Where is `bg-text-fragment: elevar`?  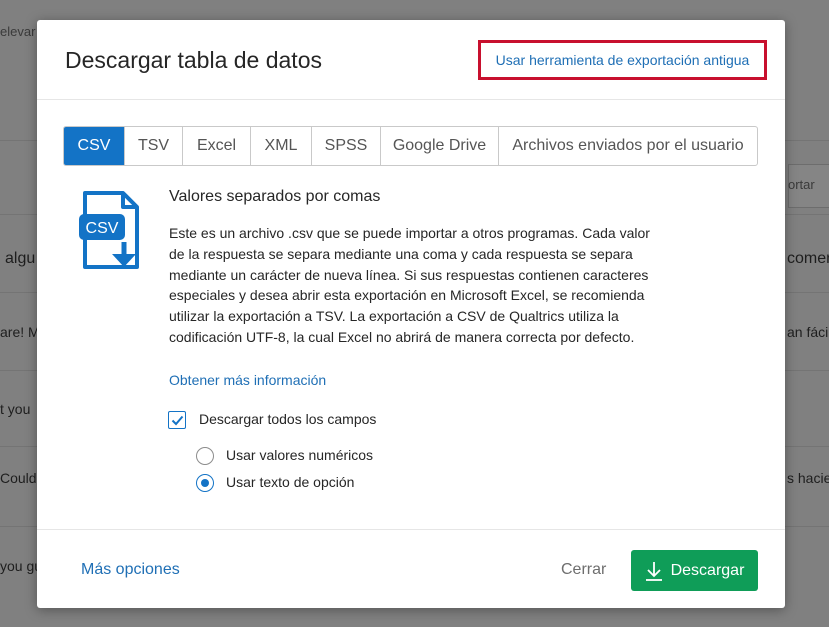
bg-text-fragment: elevar is located at coordinates (18, 31).